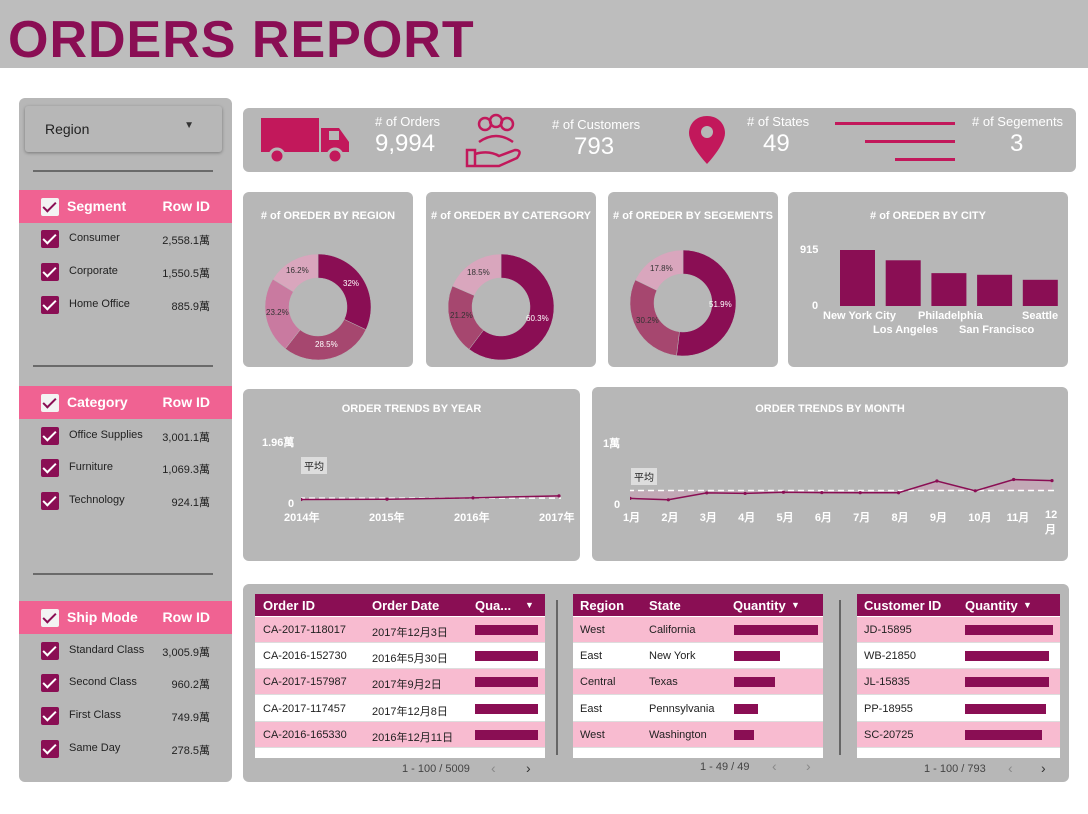 The height and width of the screenshot is (814, 1088). What do you see at coordinates (958, 709) in the screenshot?
I see `table-row: PP-18955` at bounding box center [958, 709].